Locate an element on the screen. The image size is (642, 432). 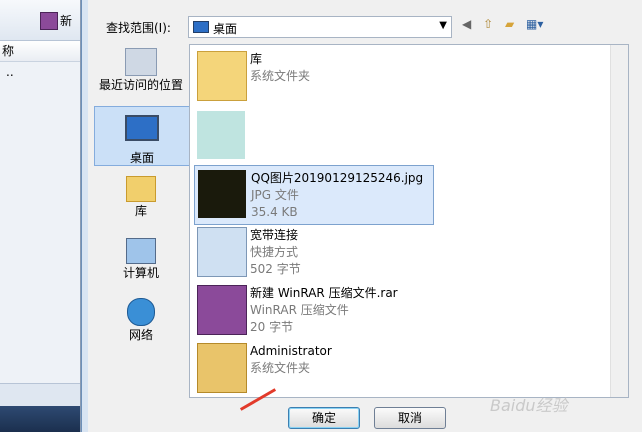
watermark: Baidu经验 is located at coordinates (529, 405).